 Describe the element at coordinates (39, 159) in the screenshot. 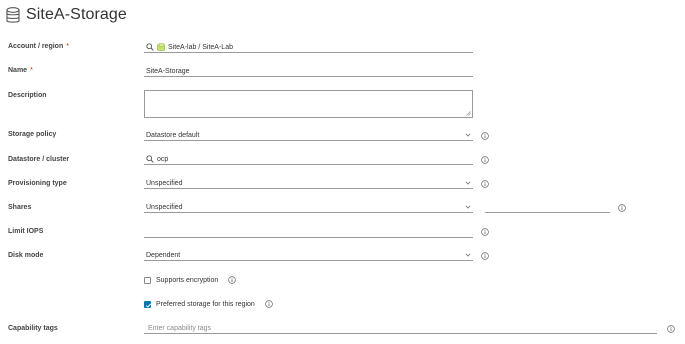

I see `datastore-label: Datastore / cluster` at that location.